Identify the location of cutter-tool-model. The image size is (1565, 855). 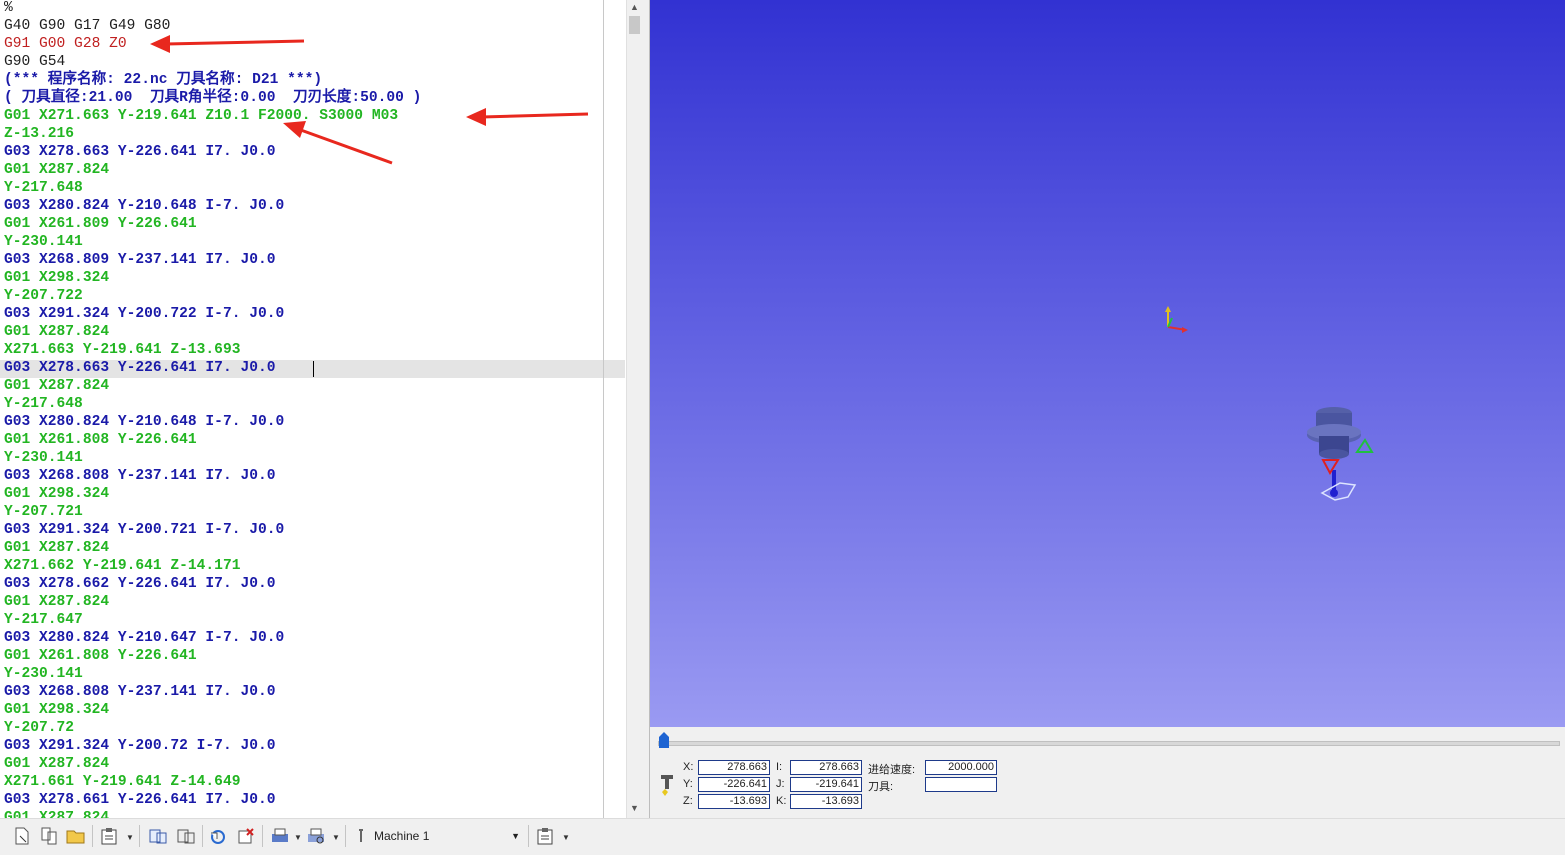
(1340, 454).